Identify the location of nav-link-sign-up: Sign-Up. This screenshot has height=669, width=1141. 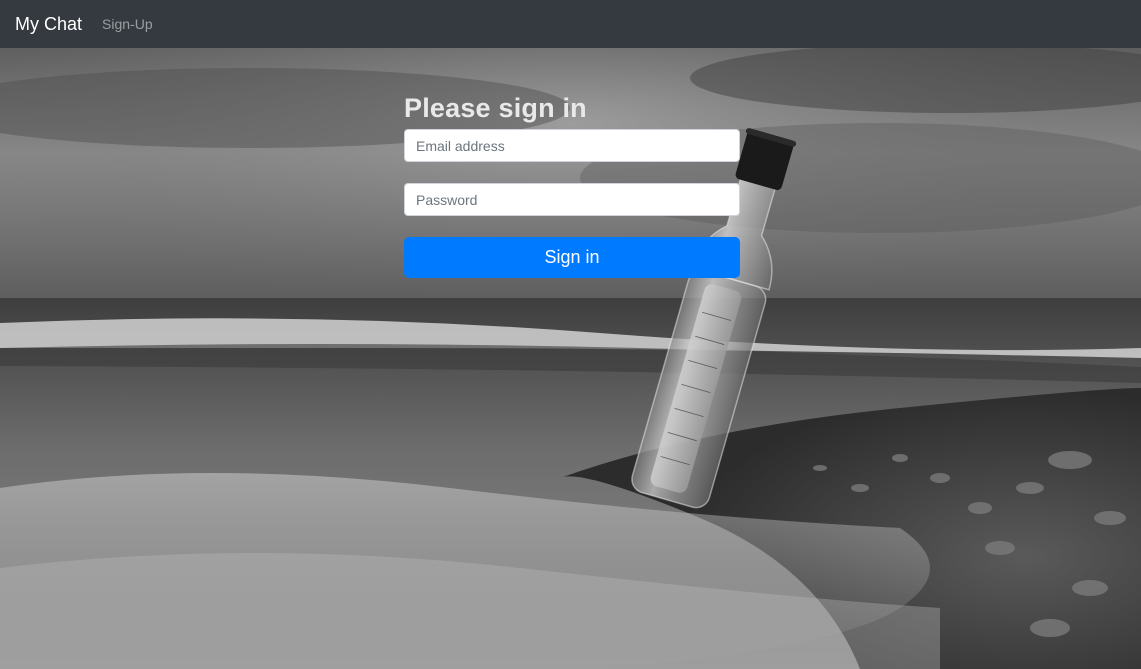
(127, 24).